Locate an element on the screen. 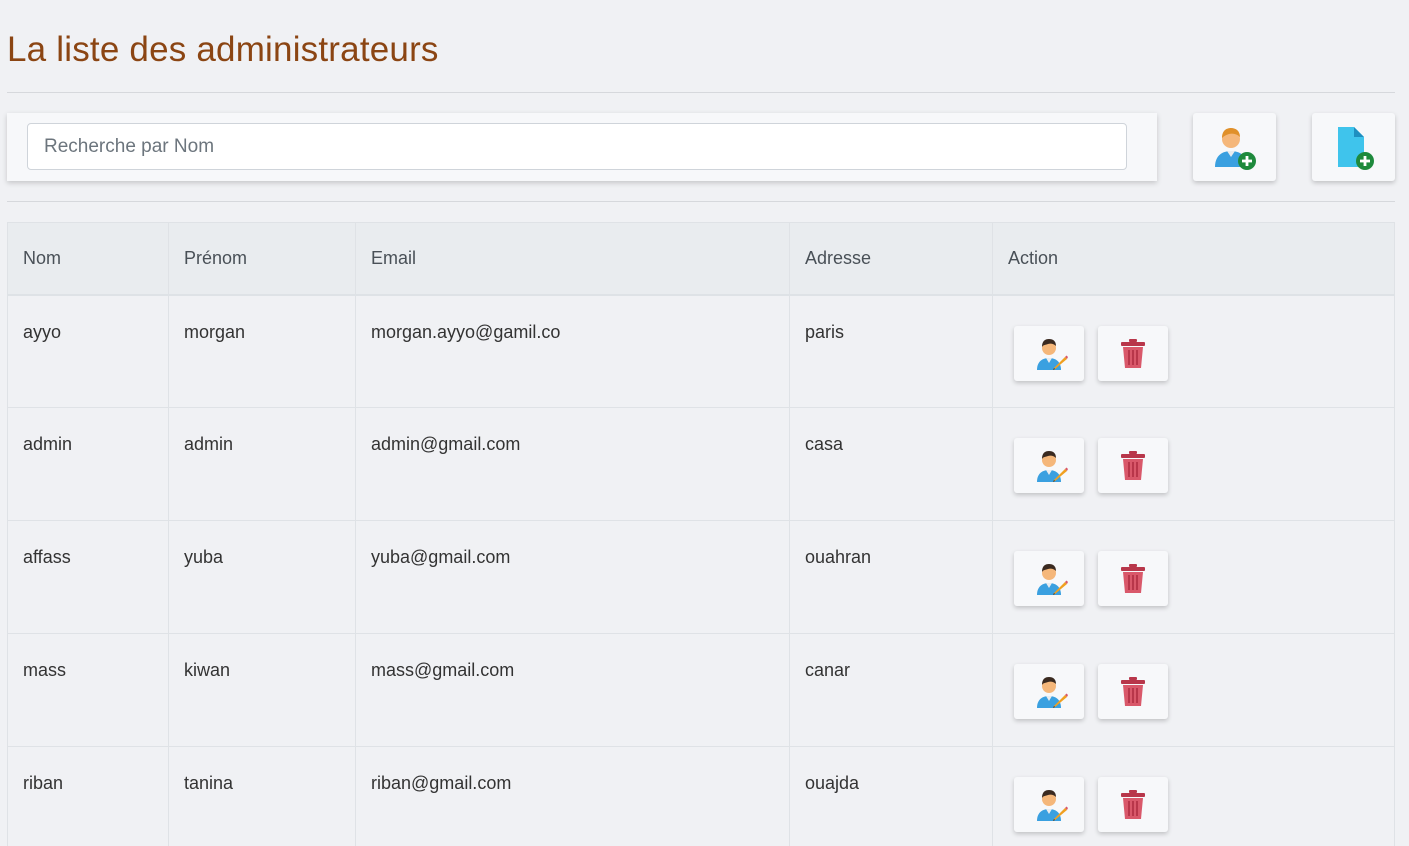 The image size is (1409, 846). cell-adresse: ouajda is located at coordinates (891, 796).